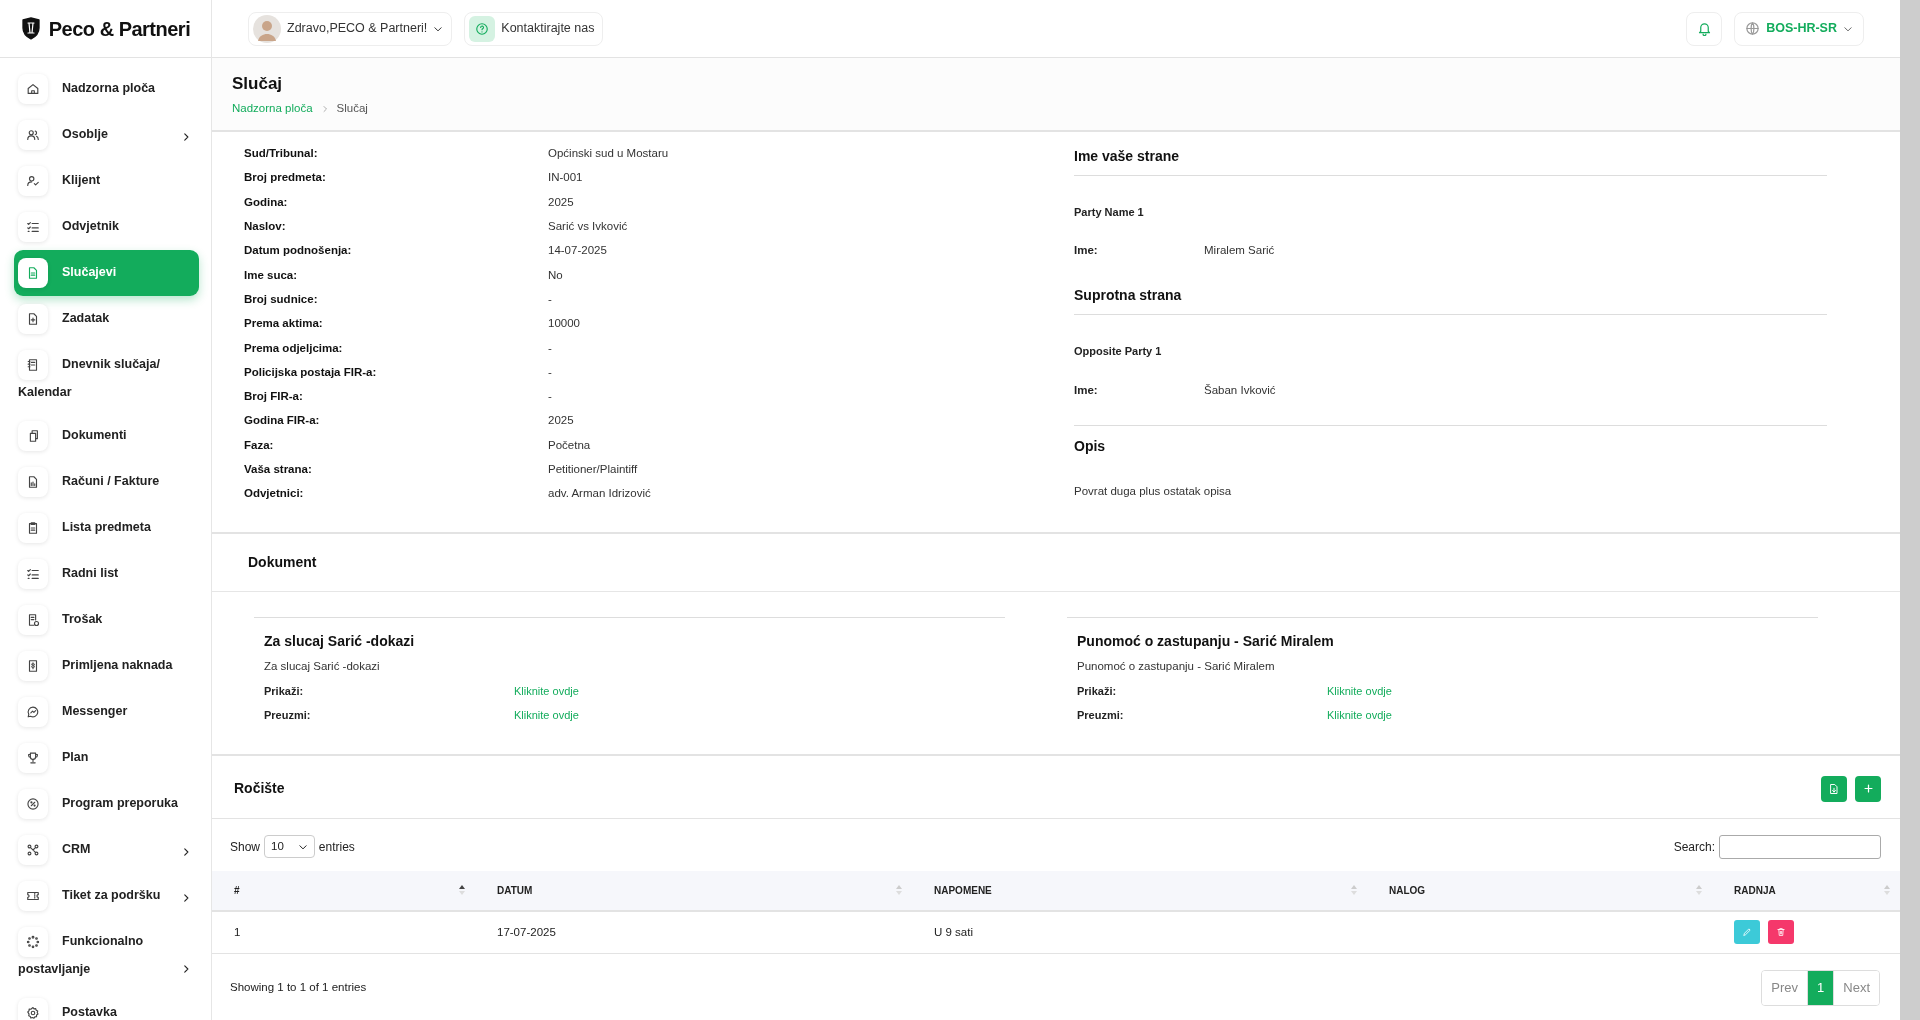  I want to click on sidebar-item: Odvjetnik, so click(106, 227).